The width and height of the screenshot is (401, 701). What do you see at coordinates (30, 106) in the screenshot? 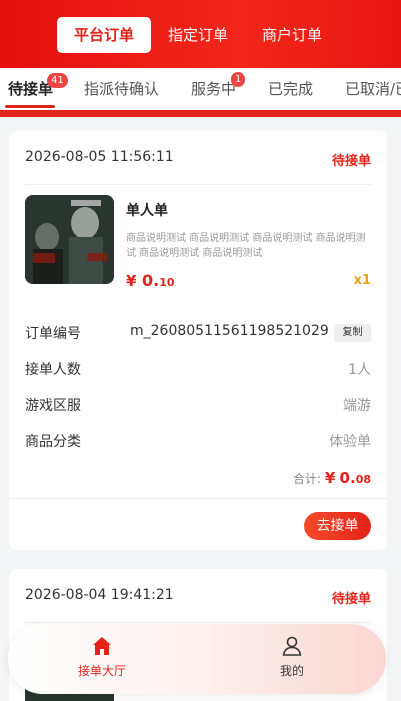
I see `active-tab-indicator` at bounding box center [30, 106].